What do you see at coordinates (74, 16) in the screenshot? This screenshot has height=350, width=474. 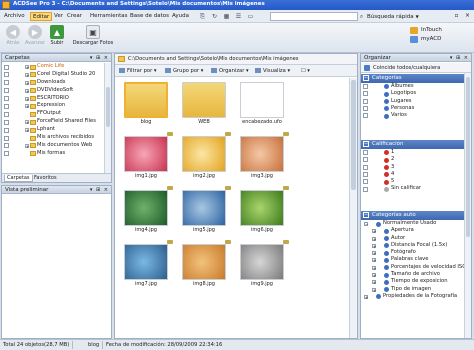 I see `menu-crear: Crear` at bounding box center [74, 16].